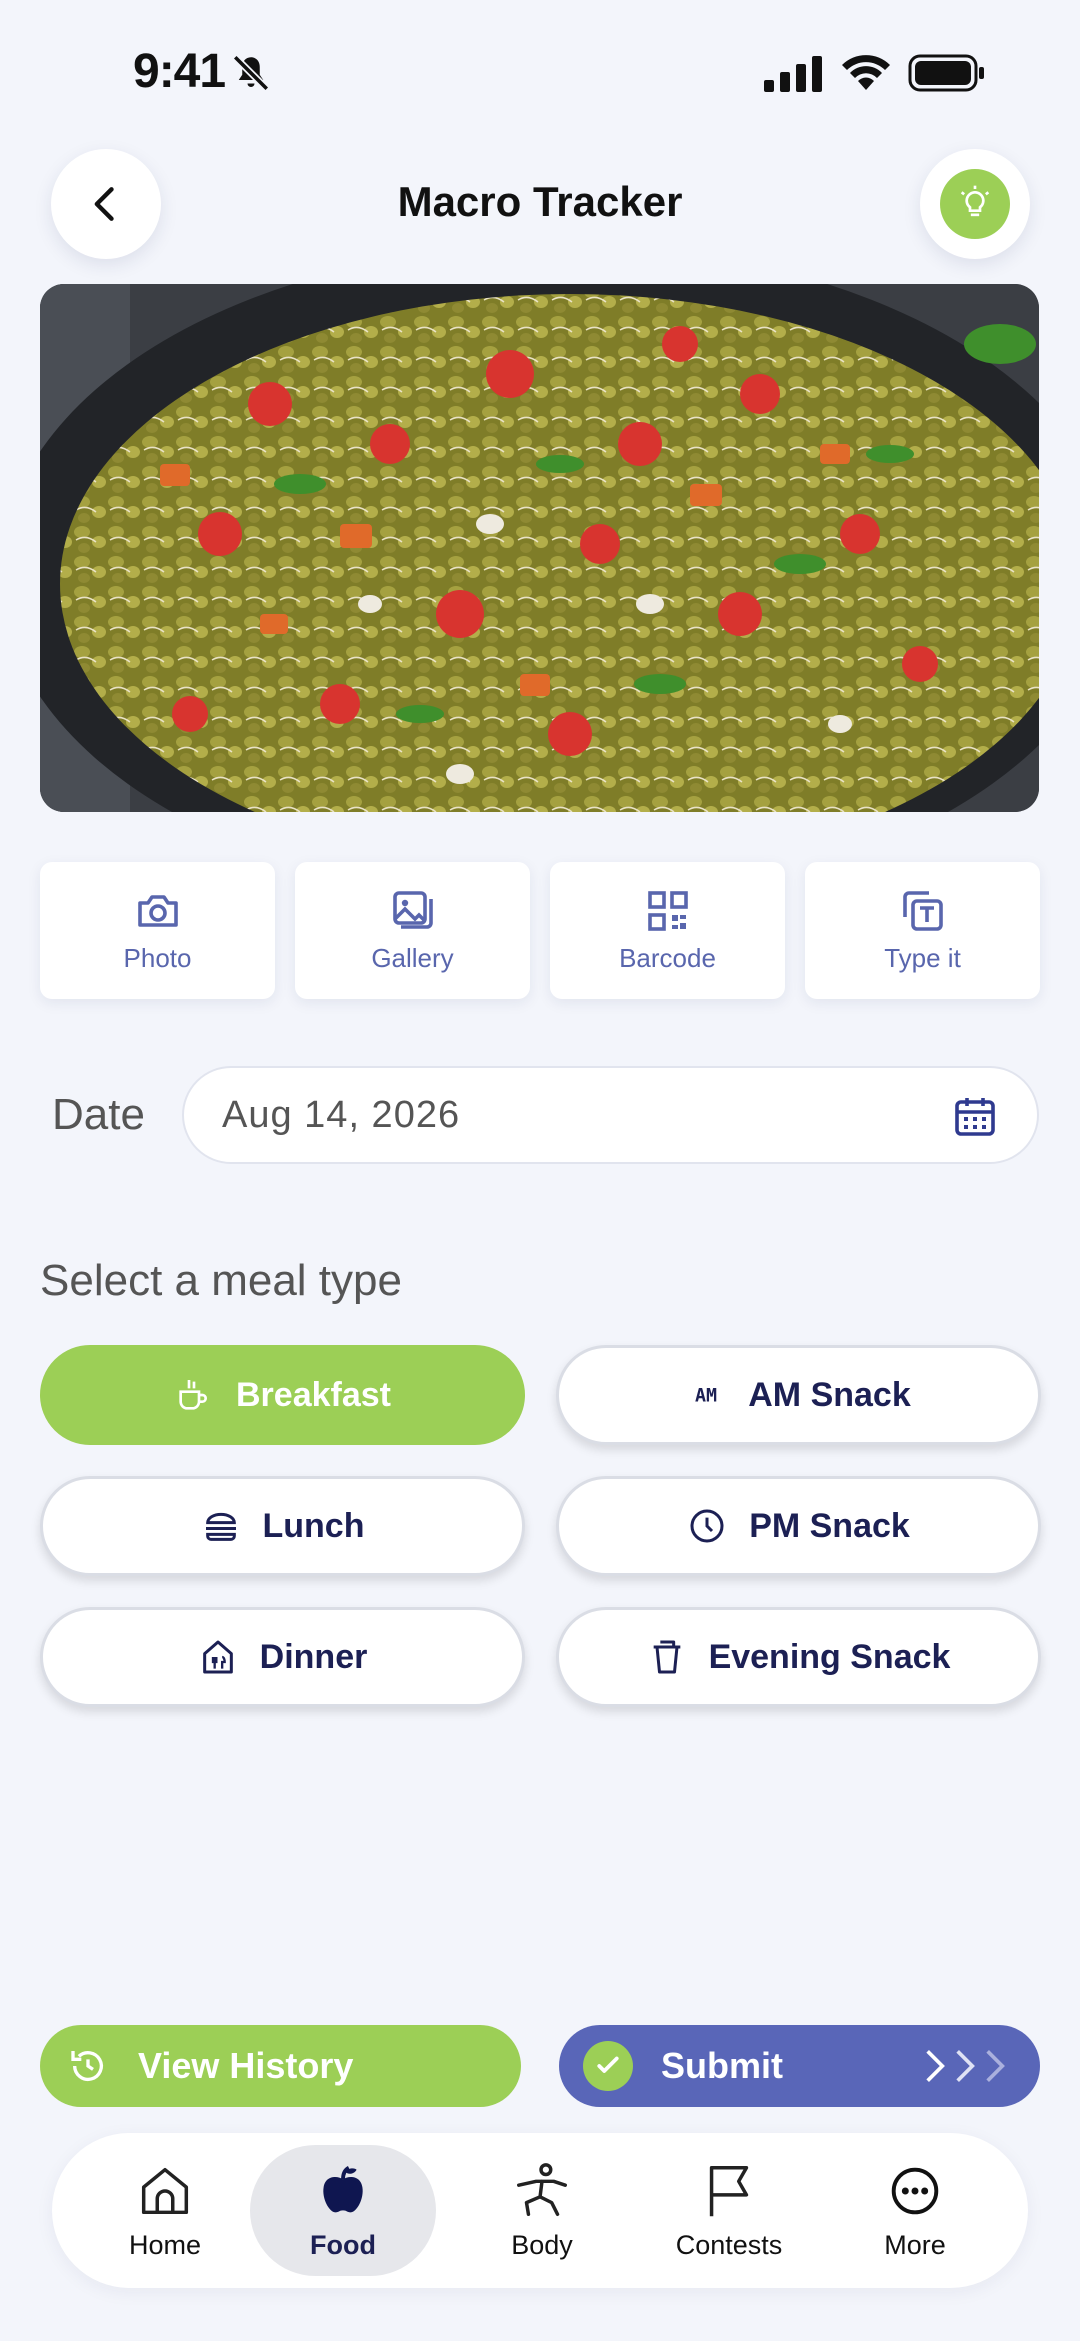 The image size is (1080, 2341). I want to click on meal-breakfast-label: Breakfast, so click(313, 1394).